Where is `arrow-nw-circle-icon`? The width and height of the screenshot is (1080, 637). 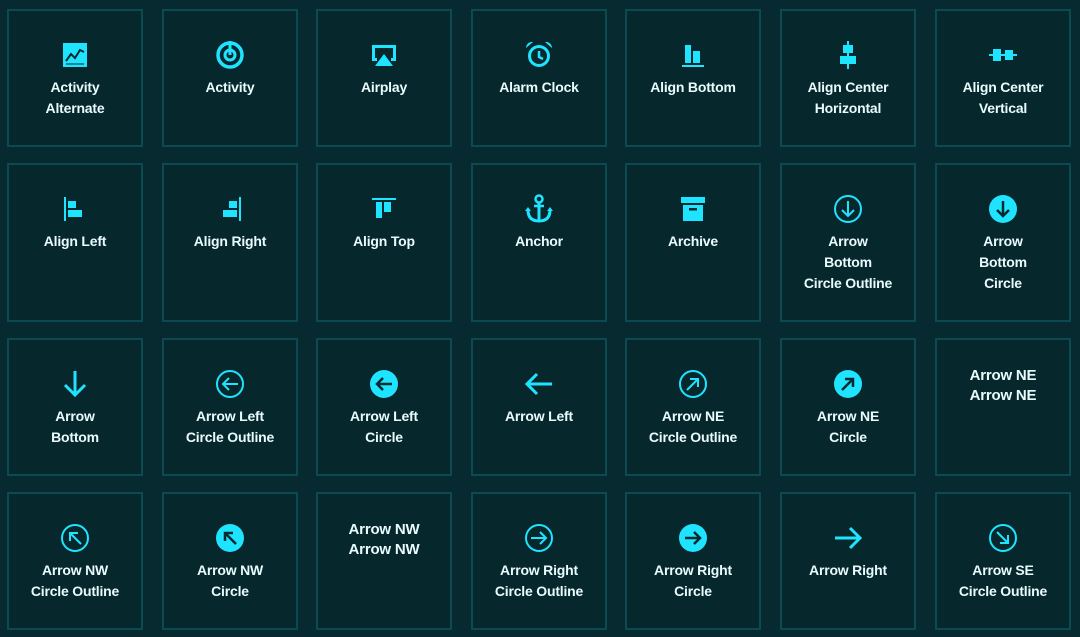 arrow-nw-circle-icon is located at coordinates (230, 538).